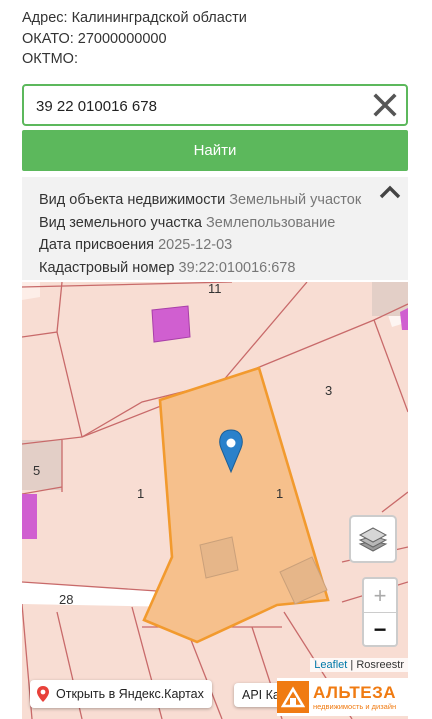 The height and width of the screenshot is (719, 432). What do you see at coordinates (330, 665) in the screenshot?
I see `leaflet-link: Leaflet` at bounding box center [330, 665].